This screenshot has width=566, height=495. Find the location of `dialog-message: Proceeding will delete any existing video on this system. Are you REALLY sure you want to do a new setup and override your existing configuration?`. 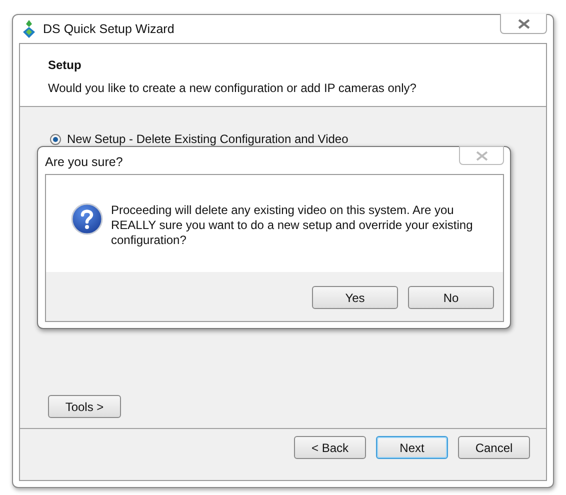

dialog-message: Proceeding will delete any existing video on this system. Are you REALLY sure you want to do a new setup and override your existing configuration? is located at coordinates (292, 225).